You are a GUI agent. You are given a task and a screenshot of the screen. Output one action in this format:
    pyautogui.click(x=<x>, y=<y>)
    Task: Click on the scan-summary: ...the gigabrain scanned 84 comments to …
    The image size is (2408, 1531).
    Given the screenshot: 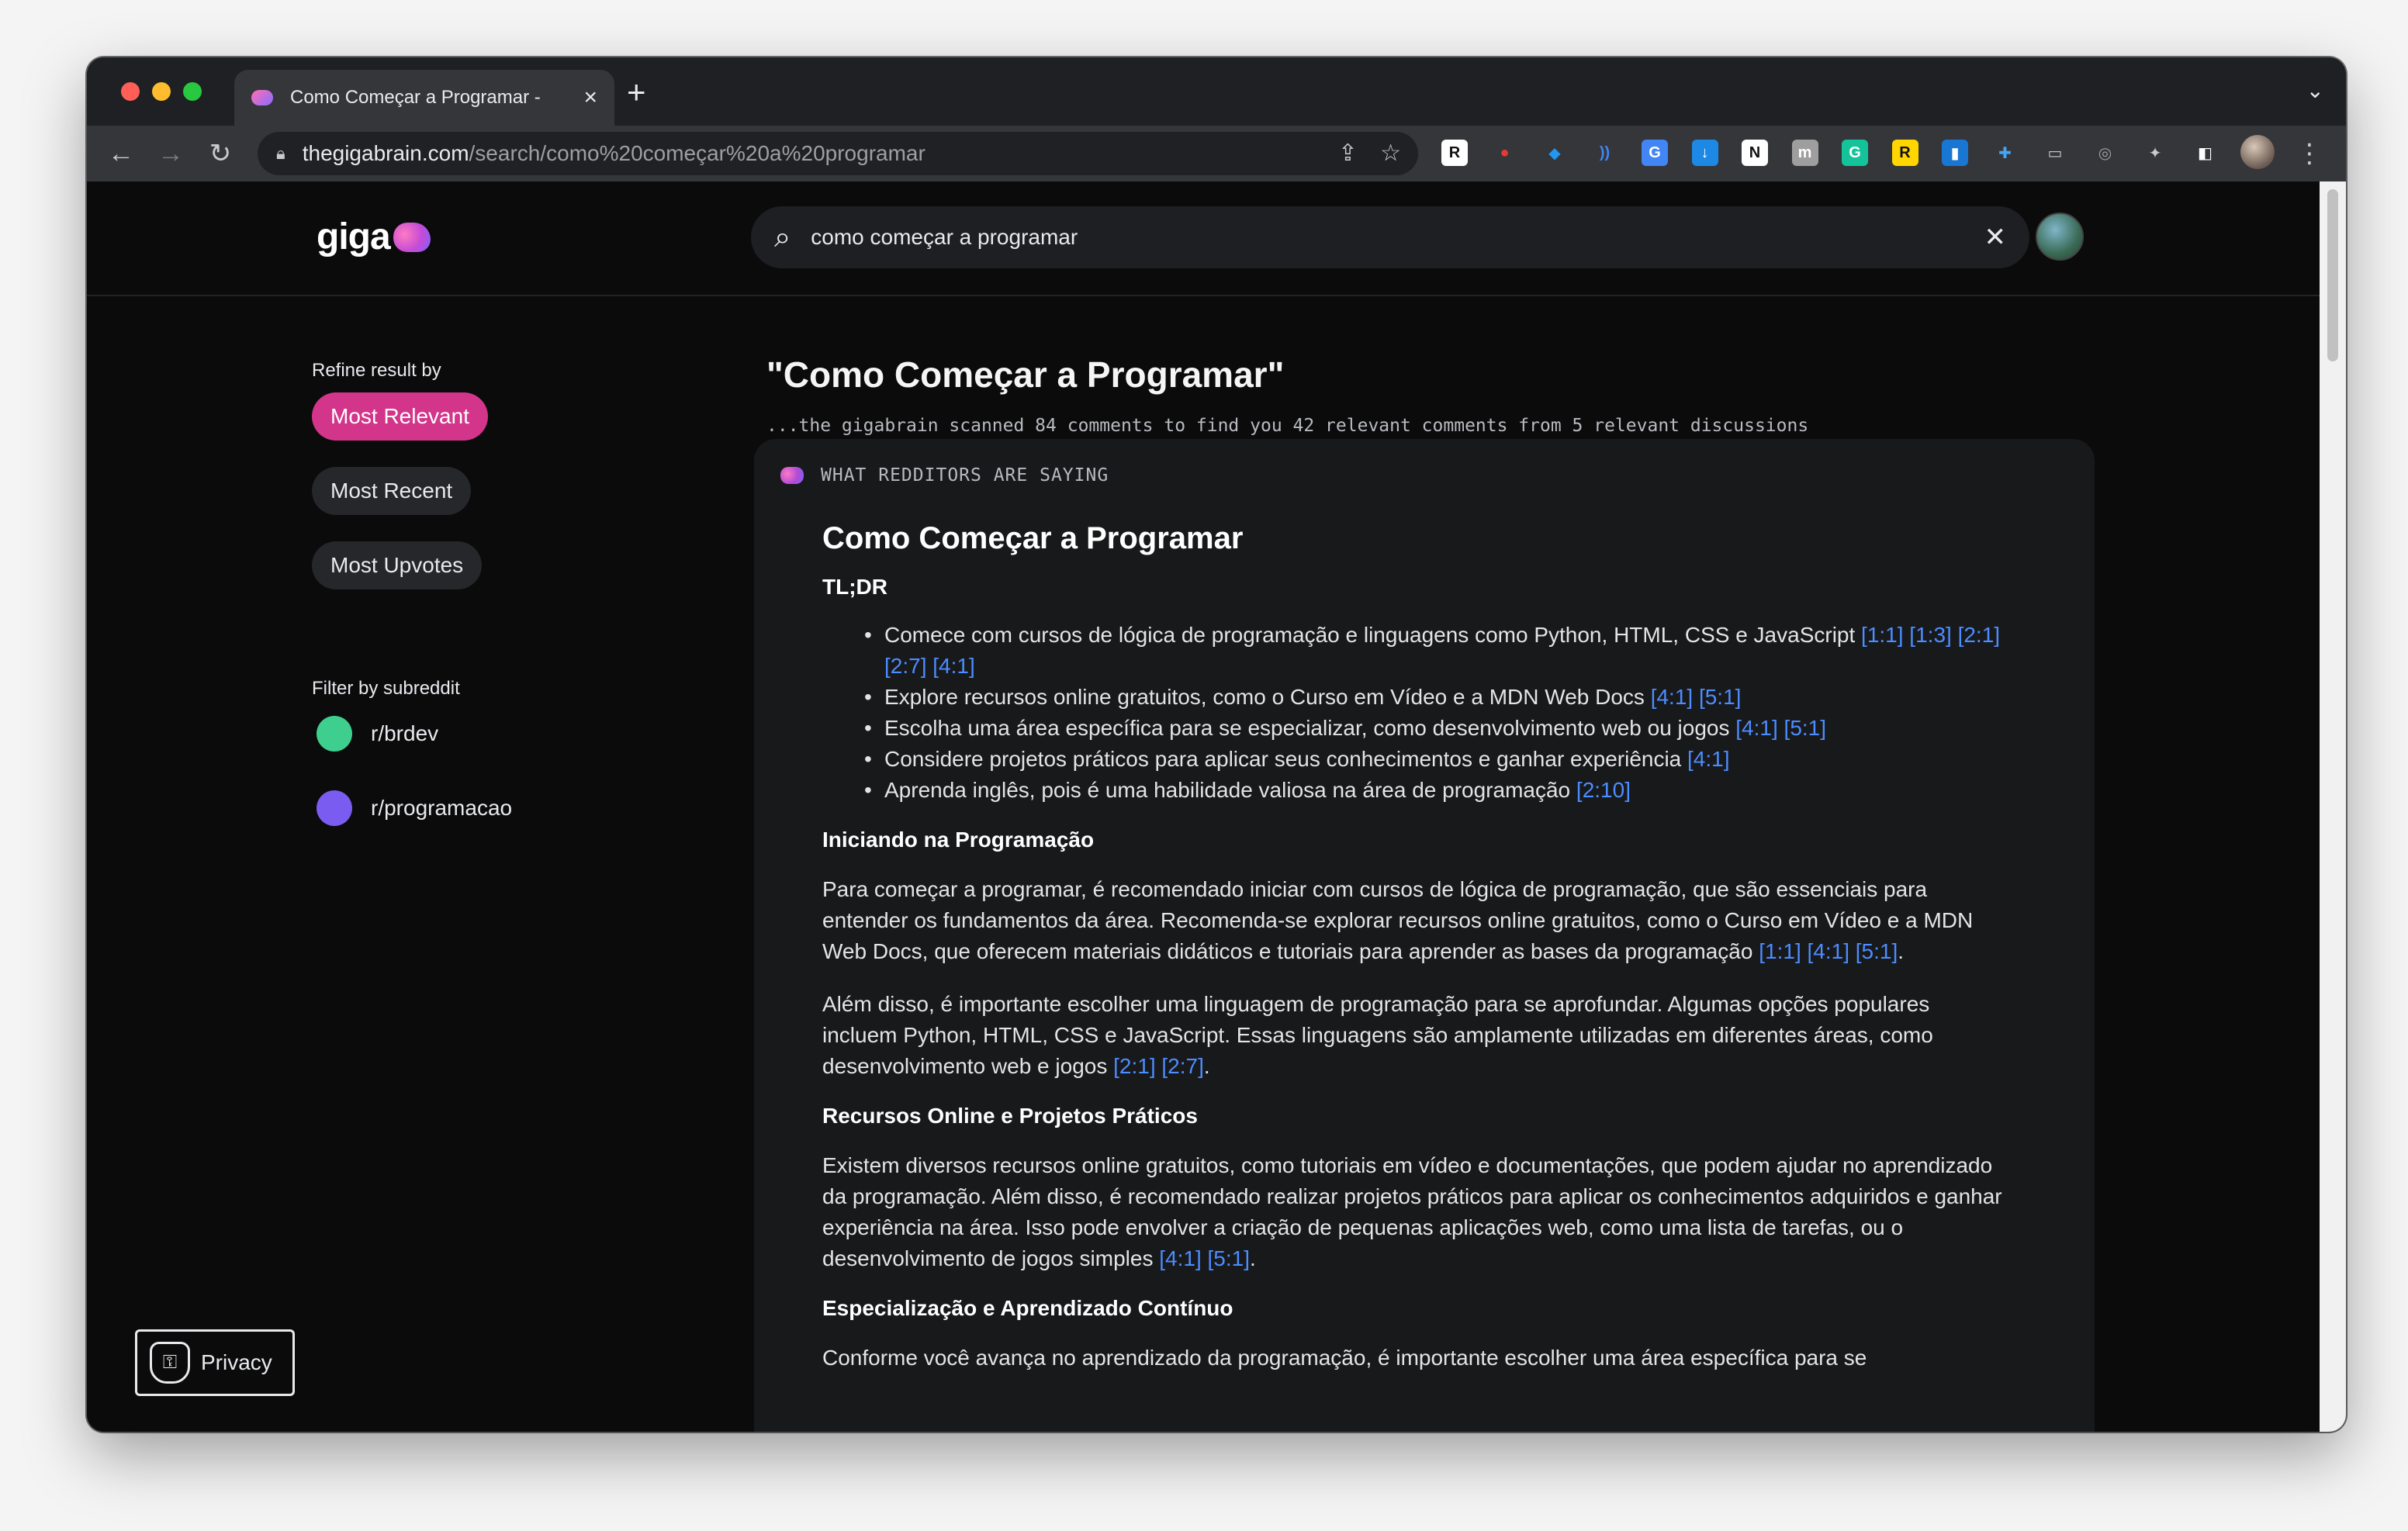 What is the action you would take?
    pyautogui.click(x=1287, y=426)
    